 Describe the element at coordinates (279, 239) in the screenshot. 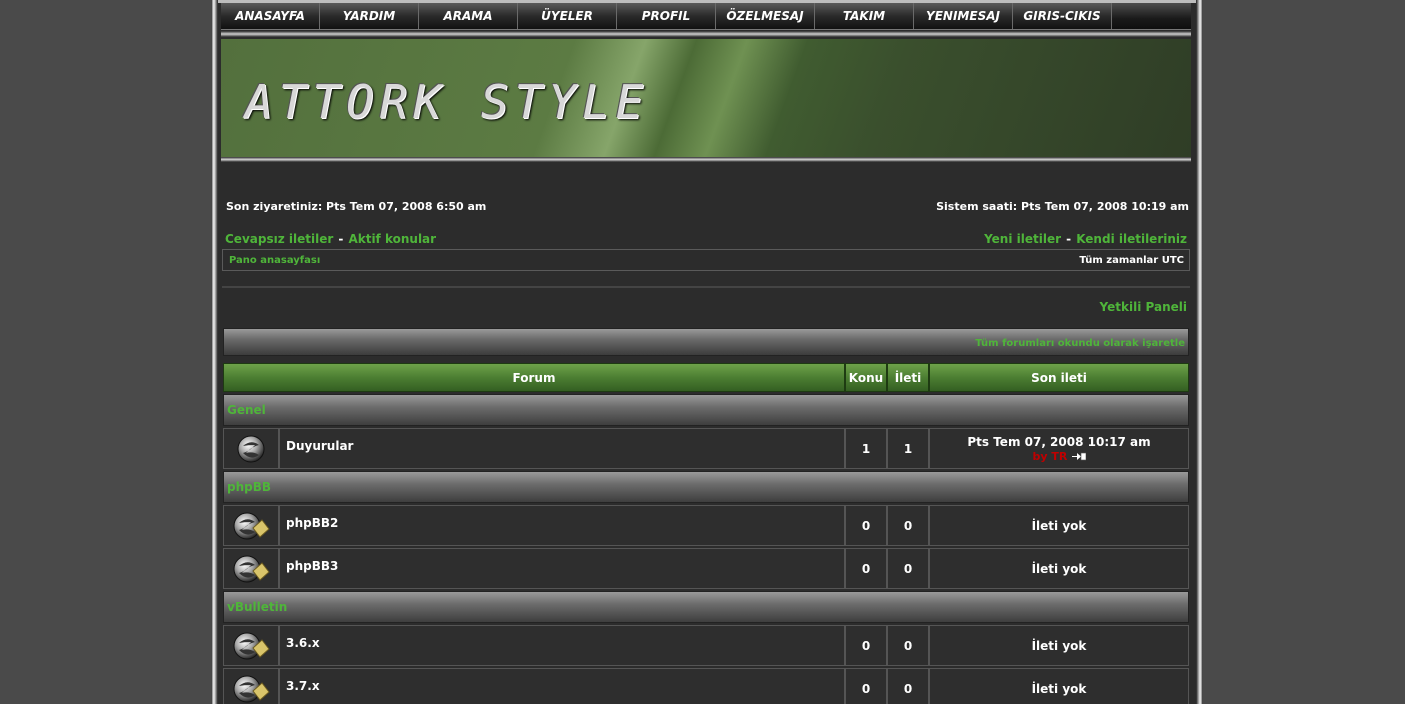

I see `unanswered-posts-link: Cevapsız iletiler` at that location.